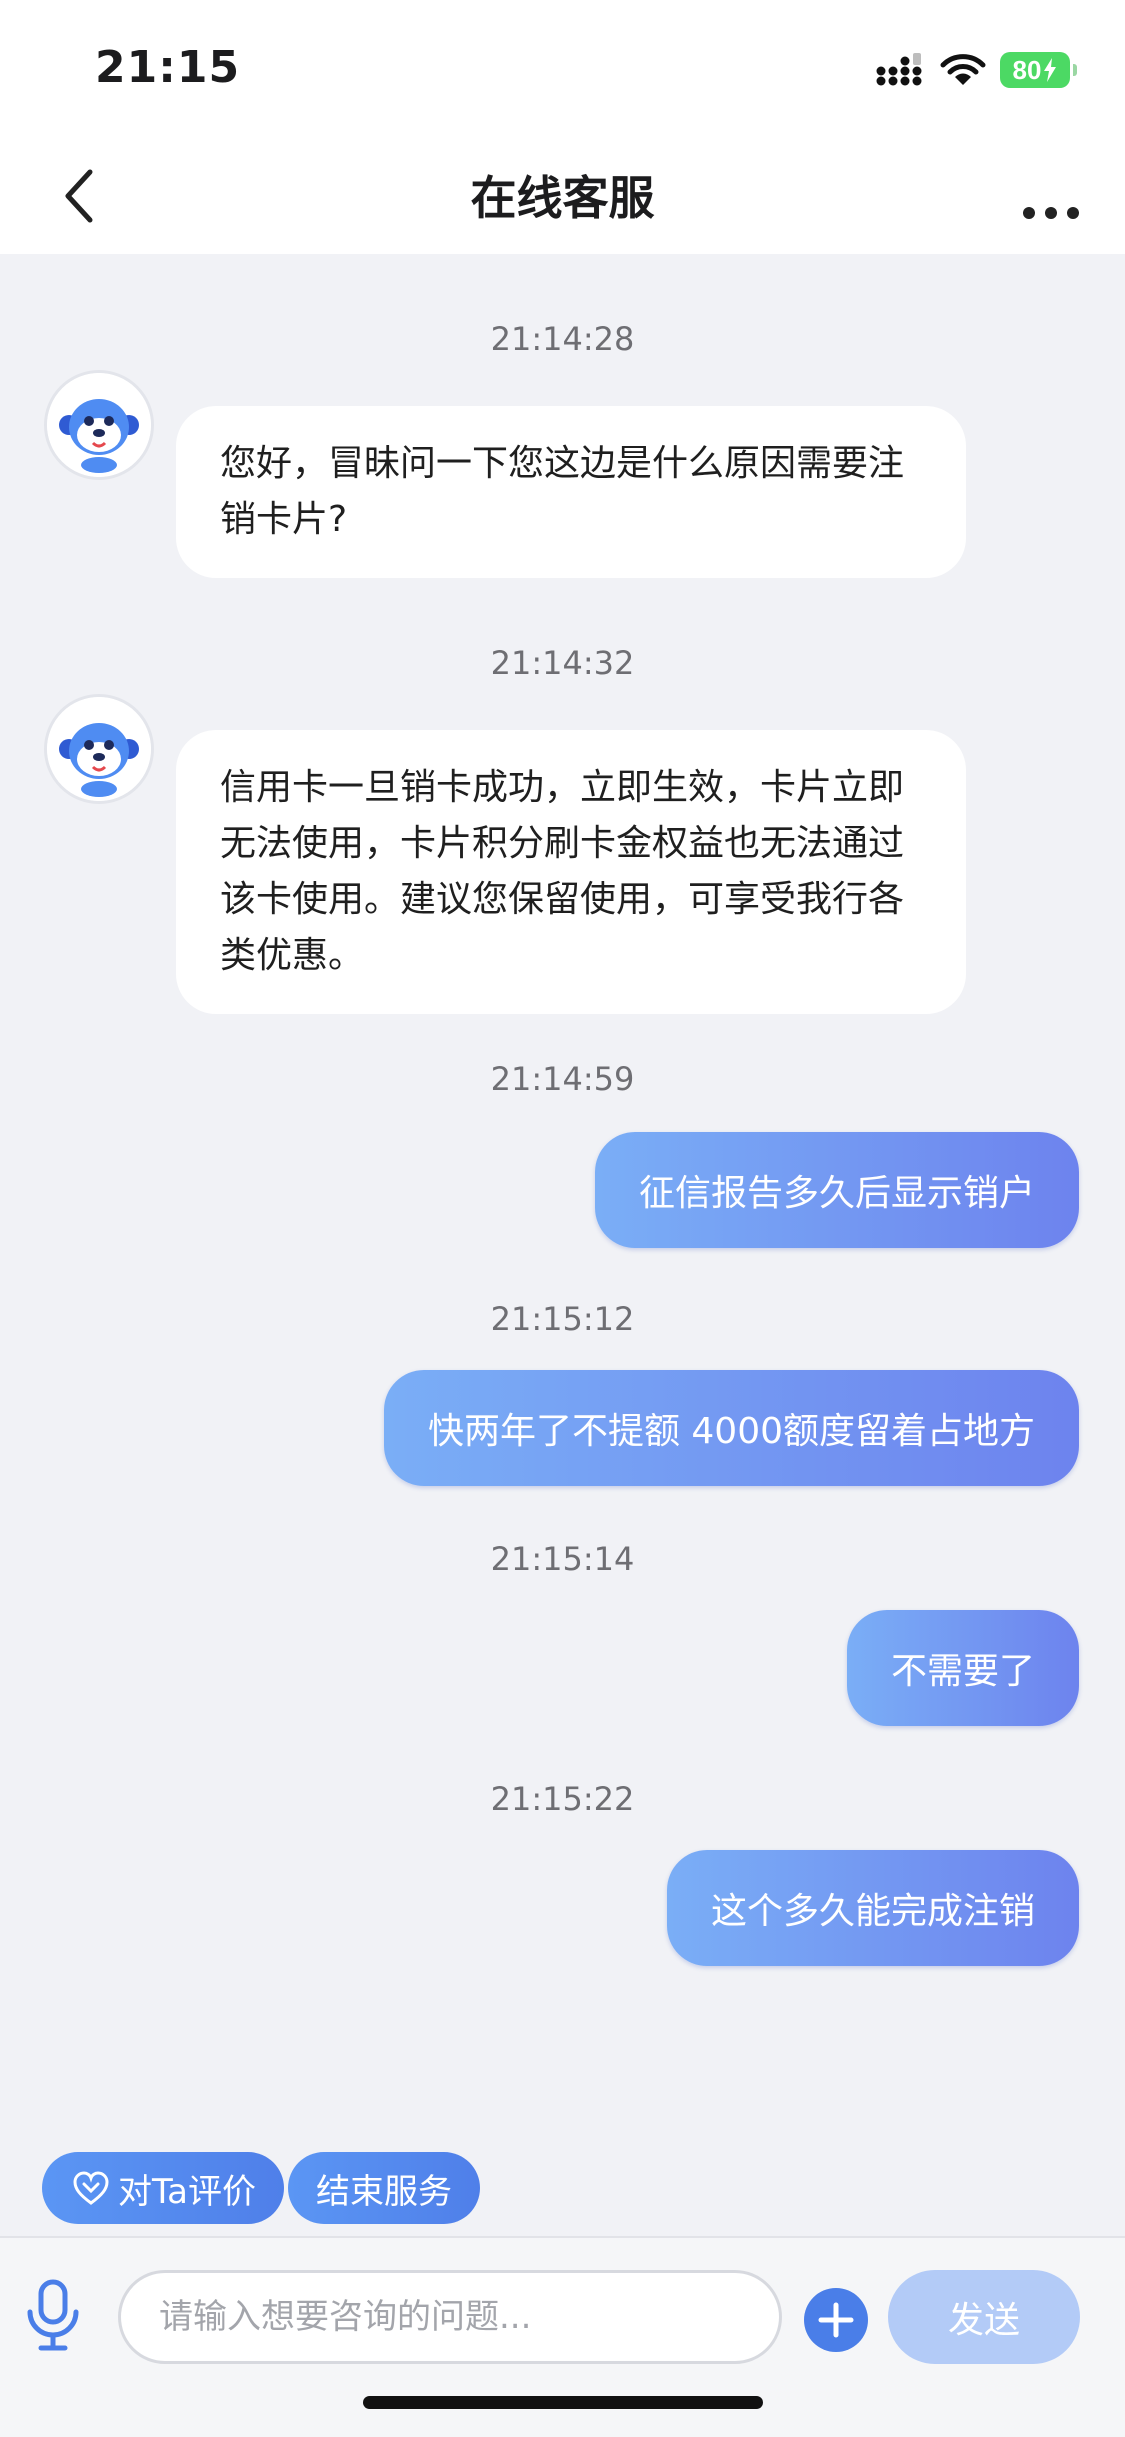 This screenshot has width=1125, height=2437. What do you see at coordinates (1027, 69) in the screenshot?
I see `battery-level: 80` at bounding box center [1027, 69].